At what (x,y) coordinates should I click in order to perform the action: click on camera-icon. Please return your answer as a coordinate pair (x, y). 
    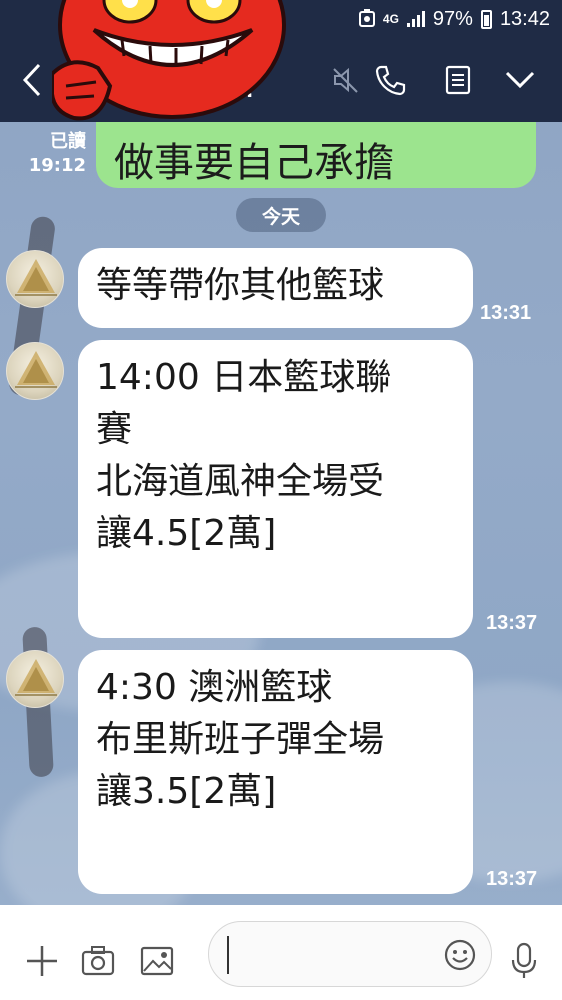
    Looking at the image, I should click on (98, 961).